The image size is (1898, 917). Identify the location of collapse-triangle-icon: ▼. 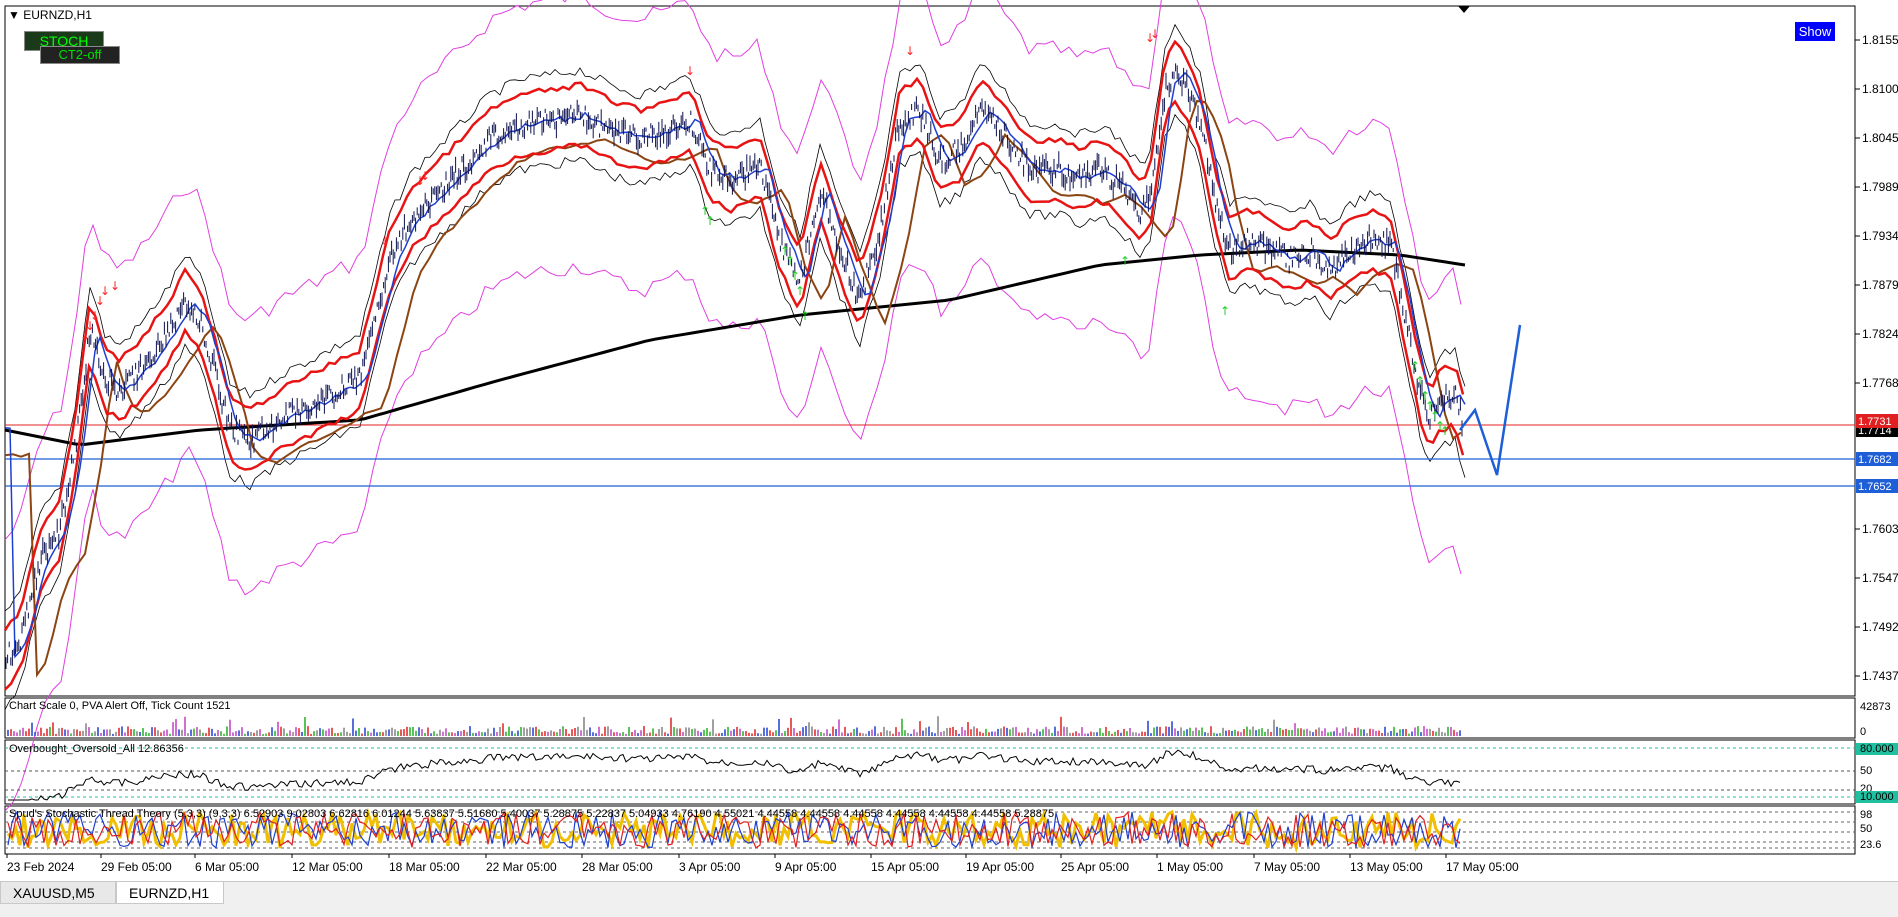
(14, 15).